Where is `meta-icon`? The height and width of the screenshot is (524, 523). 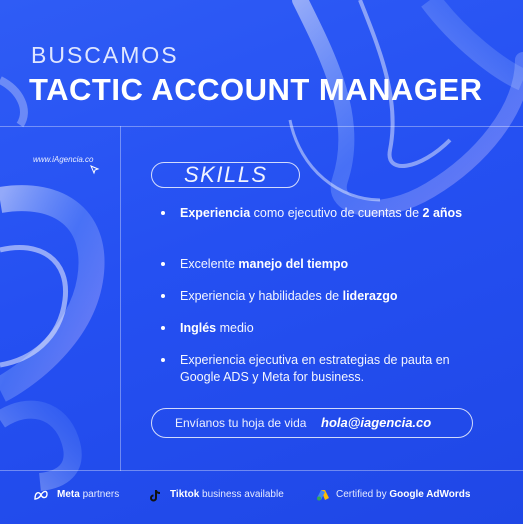
meta-icon is located at coordinates (41, 495).